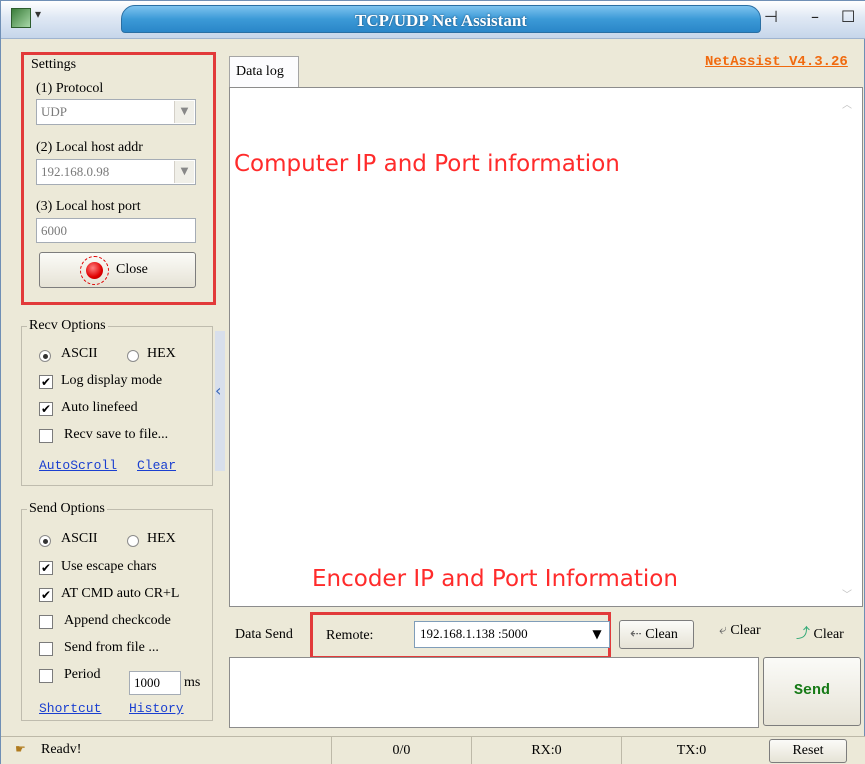 This screenshot has width=865, height=764. I want to click on red-led-icon, so click(94, 270).